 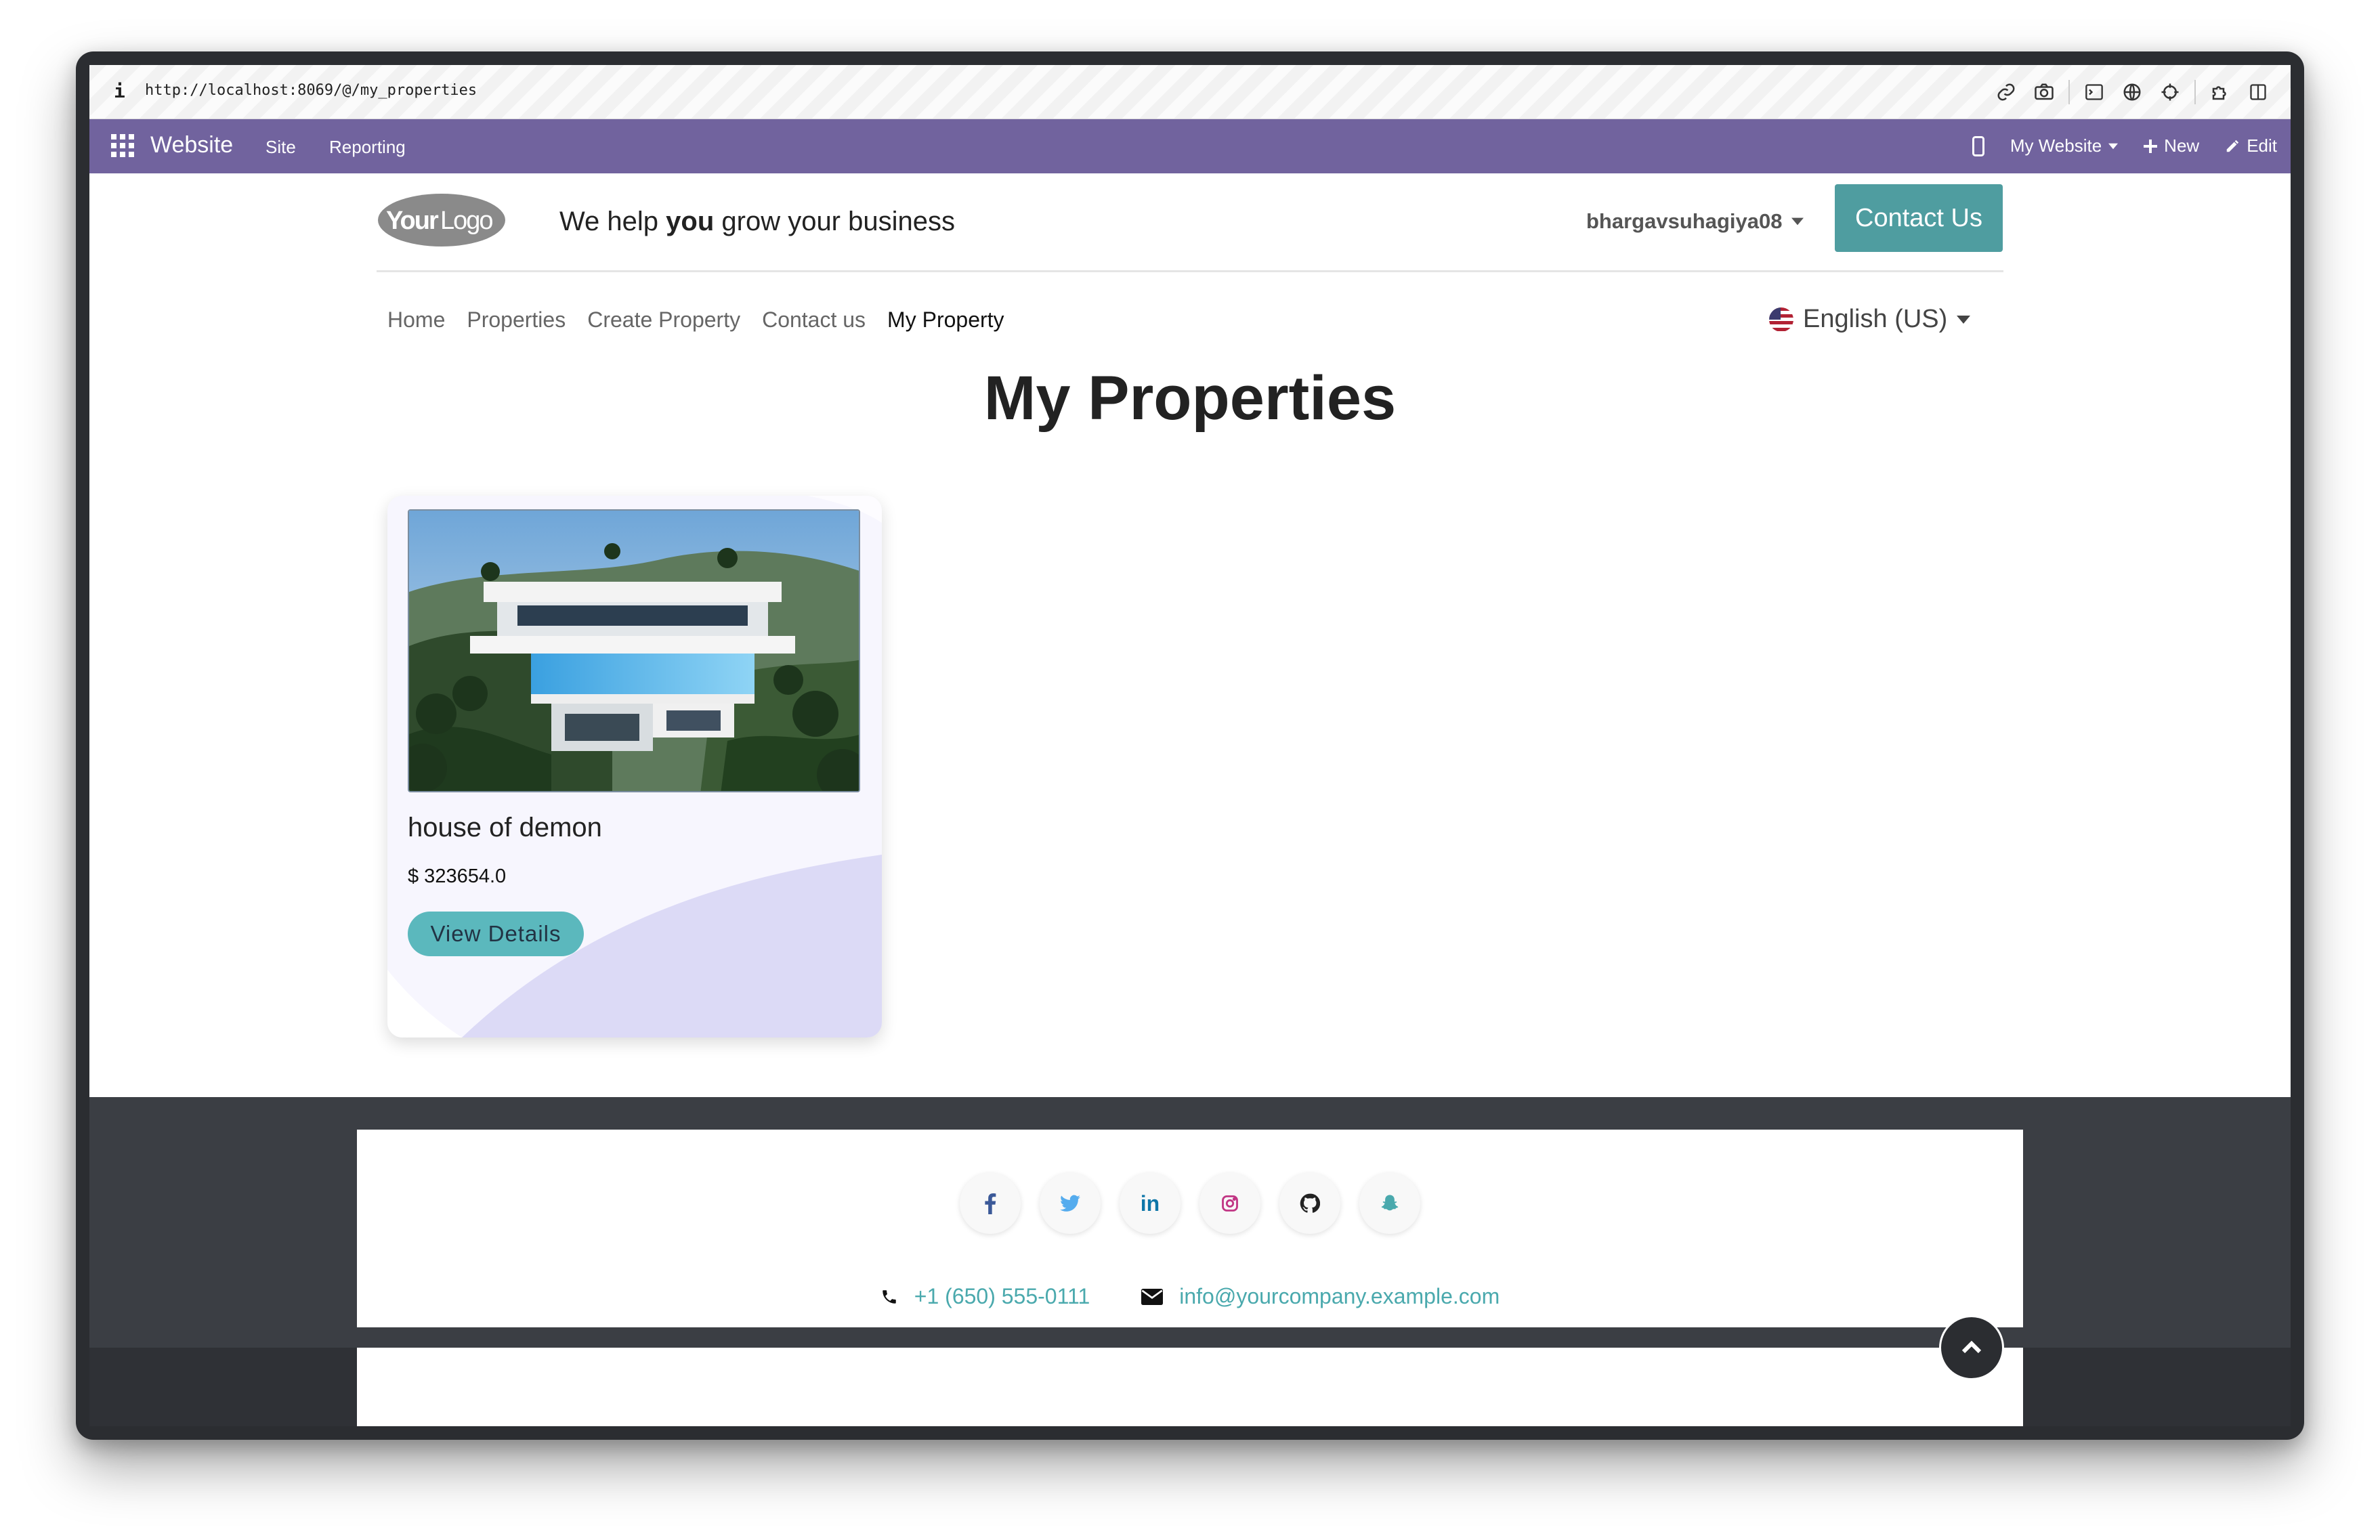 I want to click on nav-contact-us: Contact us, so click(x=814, y=320).